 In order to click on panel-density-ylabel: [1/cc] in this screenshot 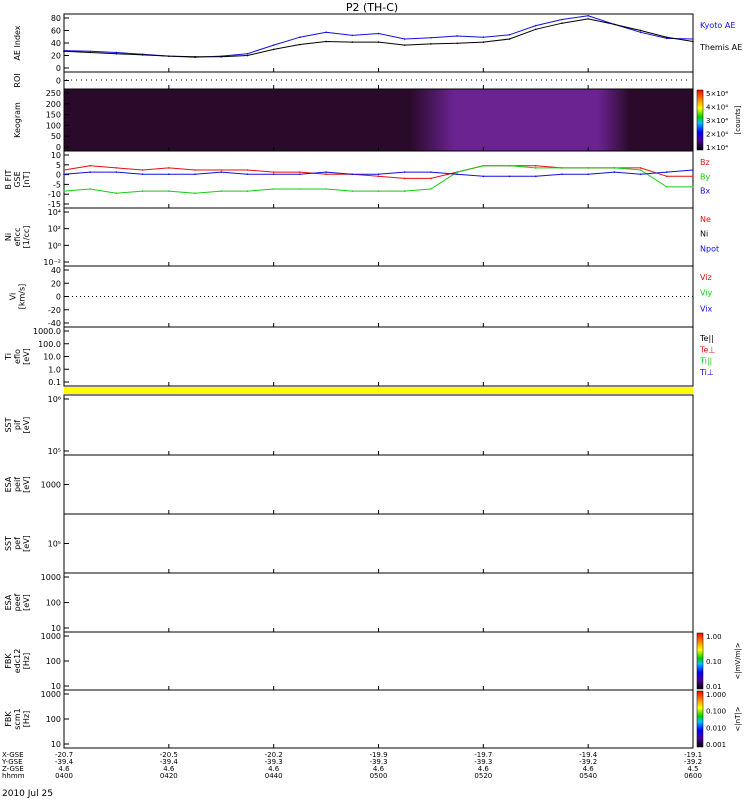, I will do `click(26, 237)`.